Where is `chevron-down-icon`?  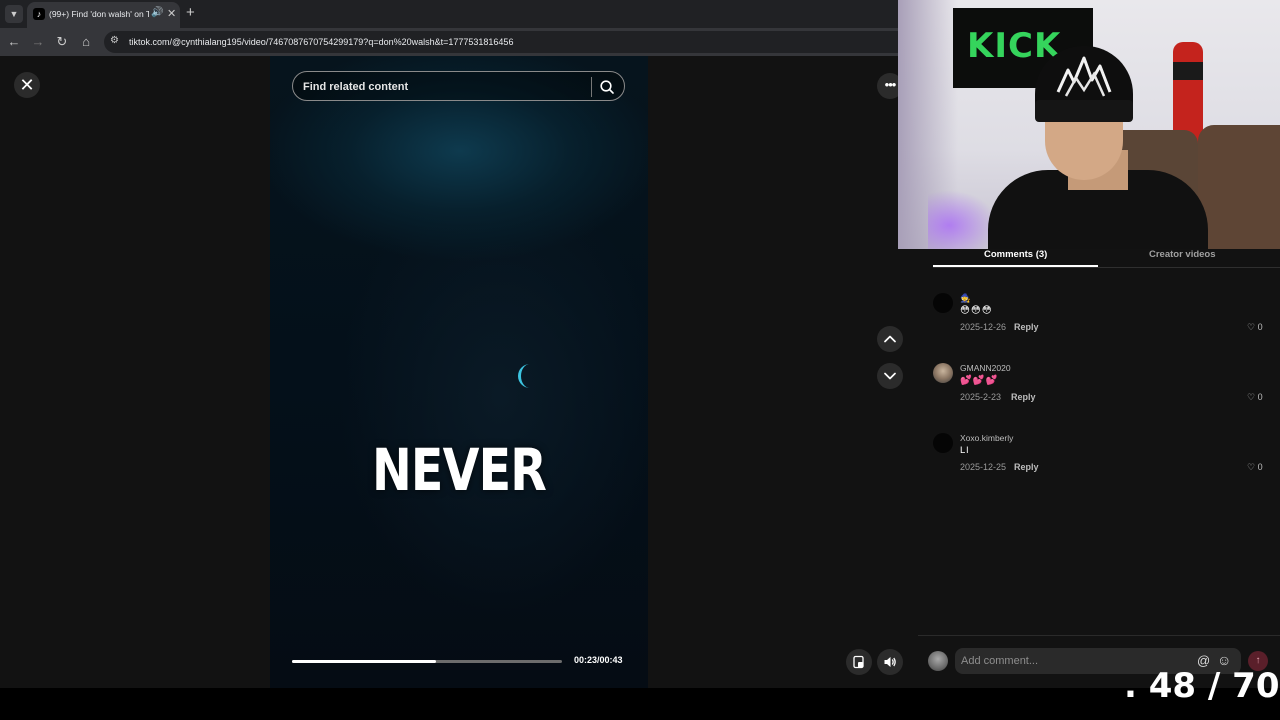
chevron-down-icon is located at coordinates (890, 376).